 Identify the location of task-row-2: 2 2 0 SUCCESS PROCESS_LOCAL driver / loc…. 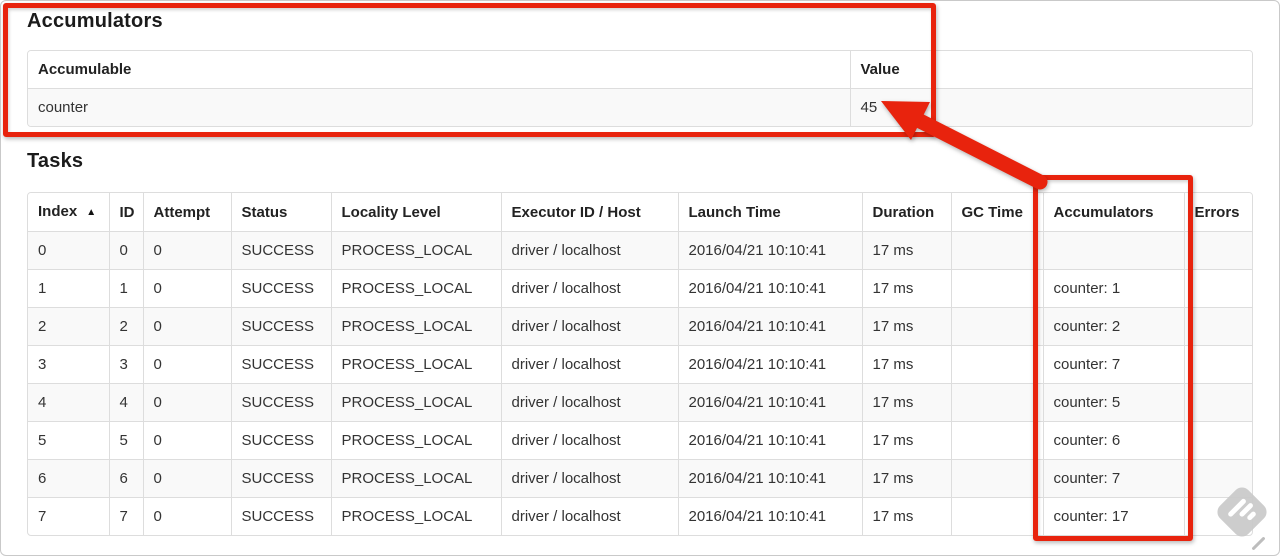
(640, 326).